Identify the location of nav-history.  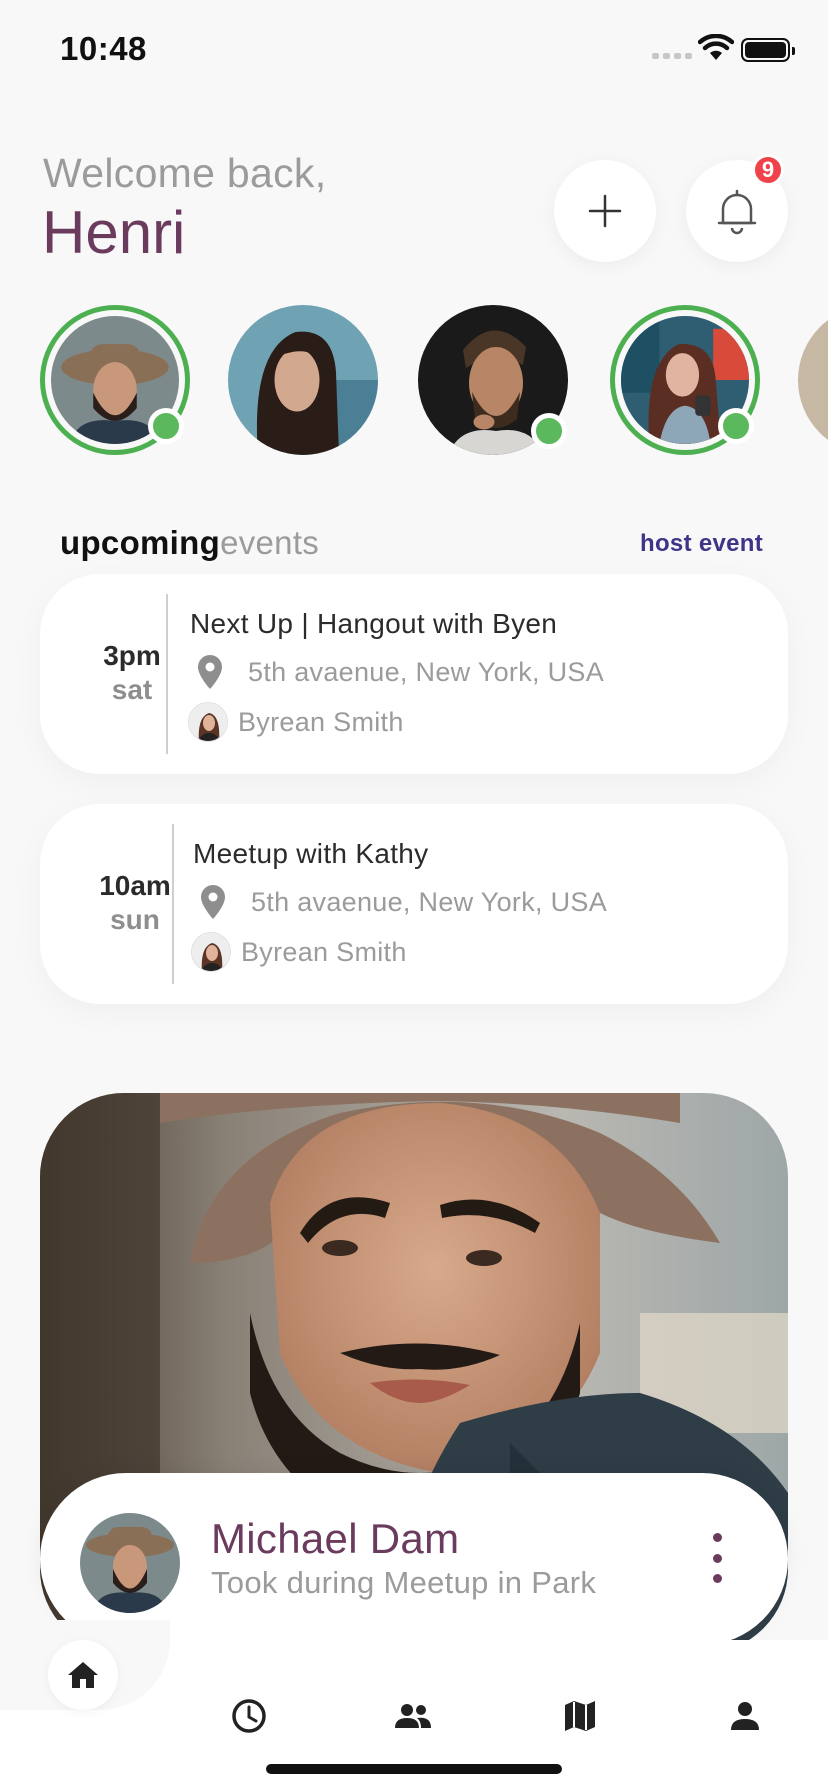
(249, 1716).